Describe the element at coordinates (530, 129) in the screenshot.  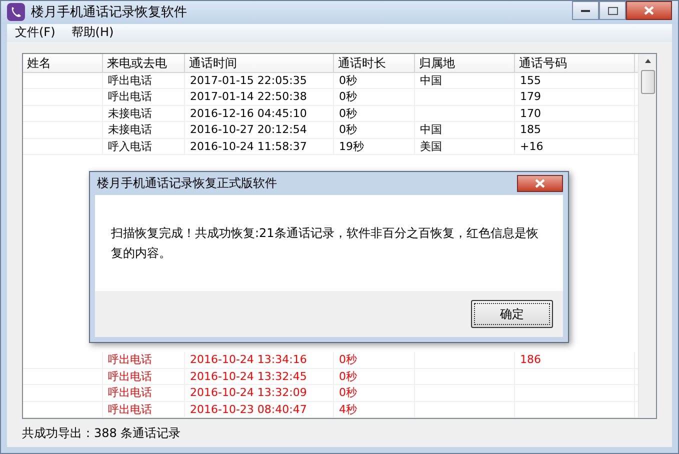
I see `table-cell: 185` at that location.